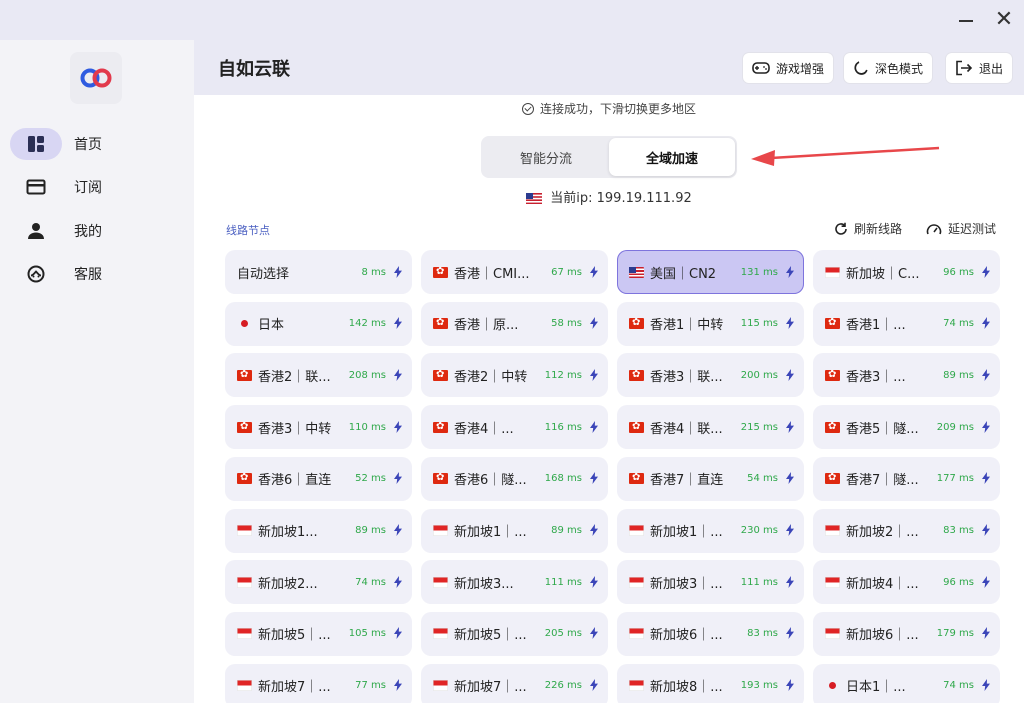 Image resolution: width=1024 pixels, height=703 pixels. What do you see at coordinates (36, 187) in the screenshot?
I see `card-icon` at bounding box center [36, 187].